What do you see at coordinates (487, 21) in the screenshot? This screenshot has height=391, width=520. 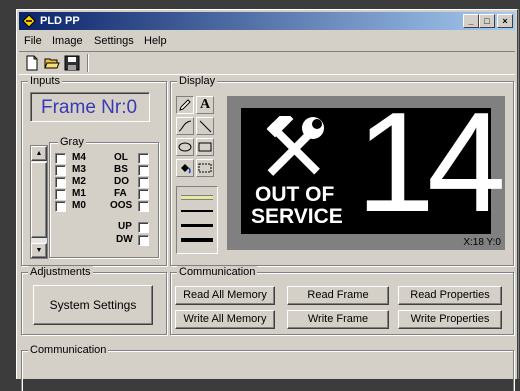 I see `maximize-button: □` at bounding box center [487, 21].